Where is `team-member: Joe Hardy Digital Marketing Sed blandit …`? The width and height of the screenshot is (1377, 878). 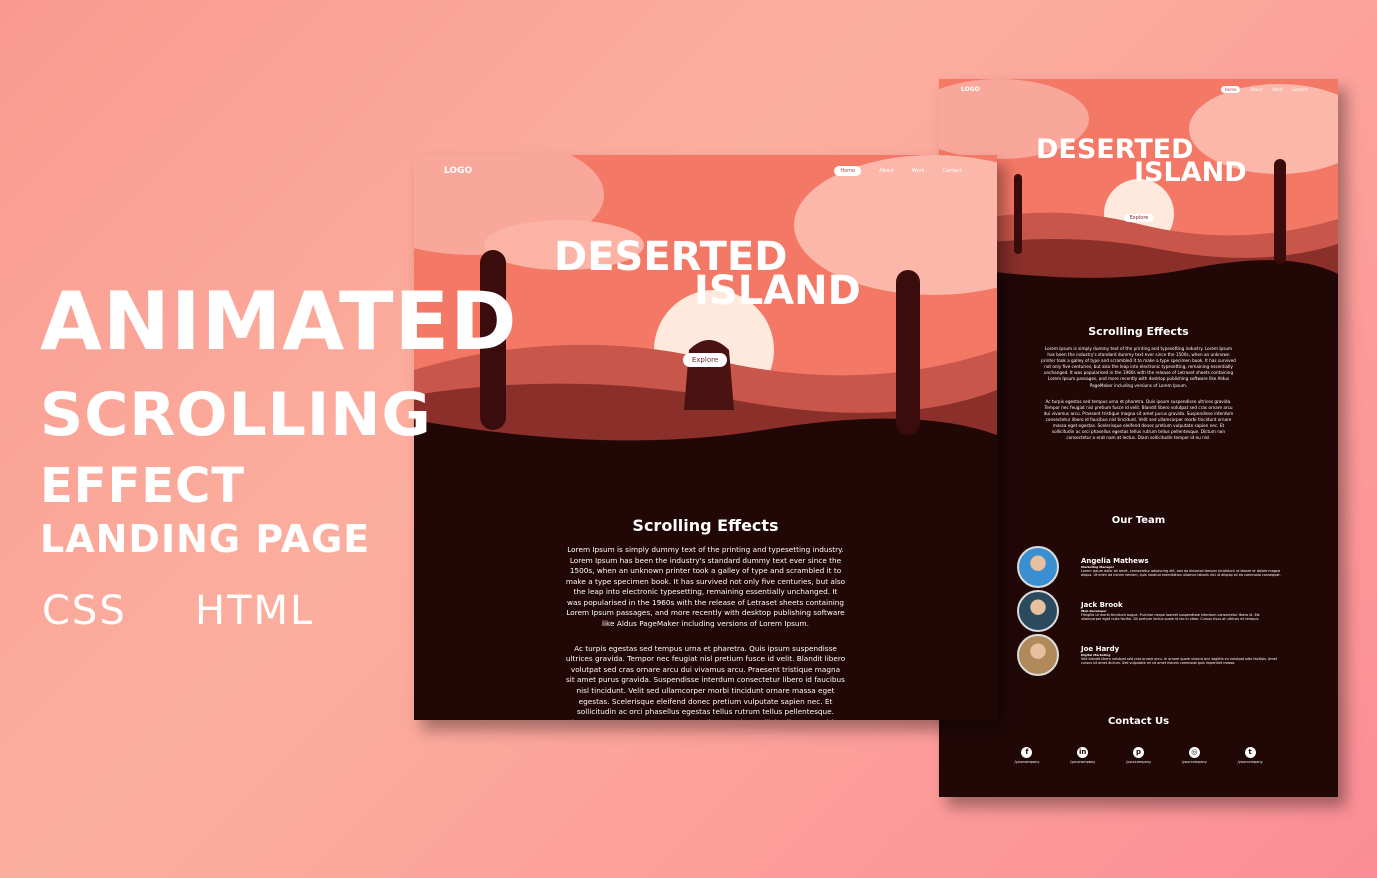
team-member: Joe Hardy Digital Marketing Sed blandit … is located at coordinates (1167, 655).